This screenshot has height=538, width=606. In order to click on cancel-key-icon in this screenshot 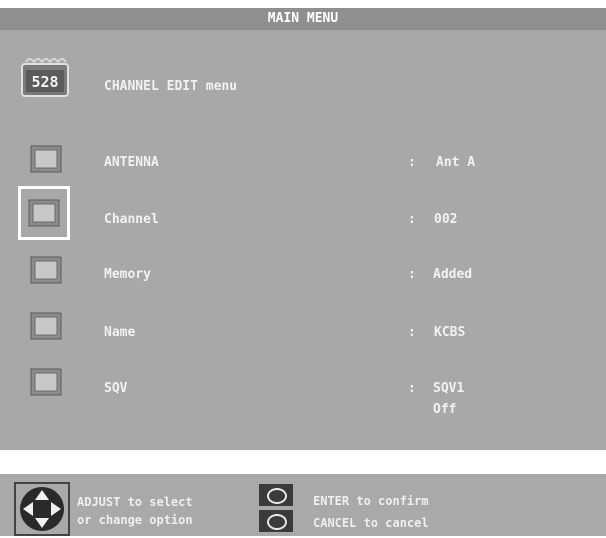, I will do `click(276, 521)`.